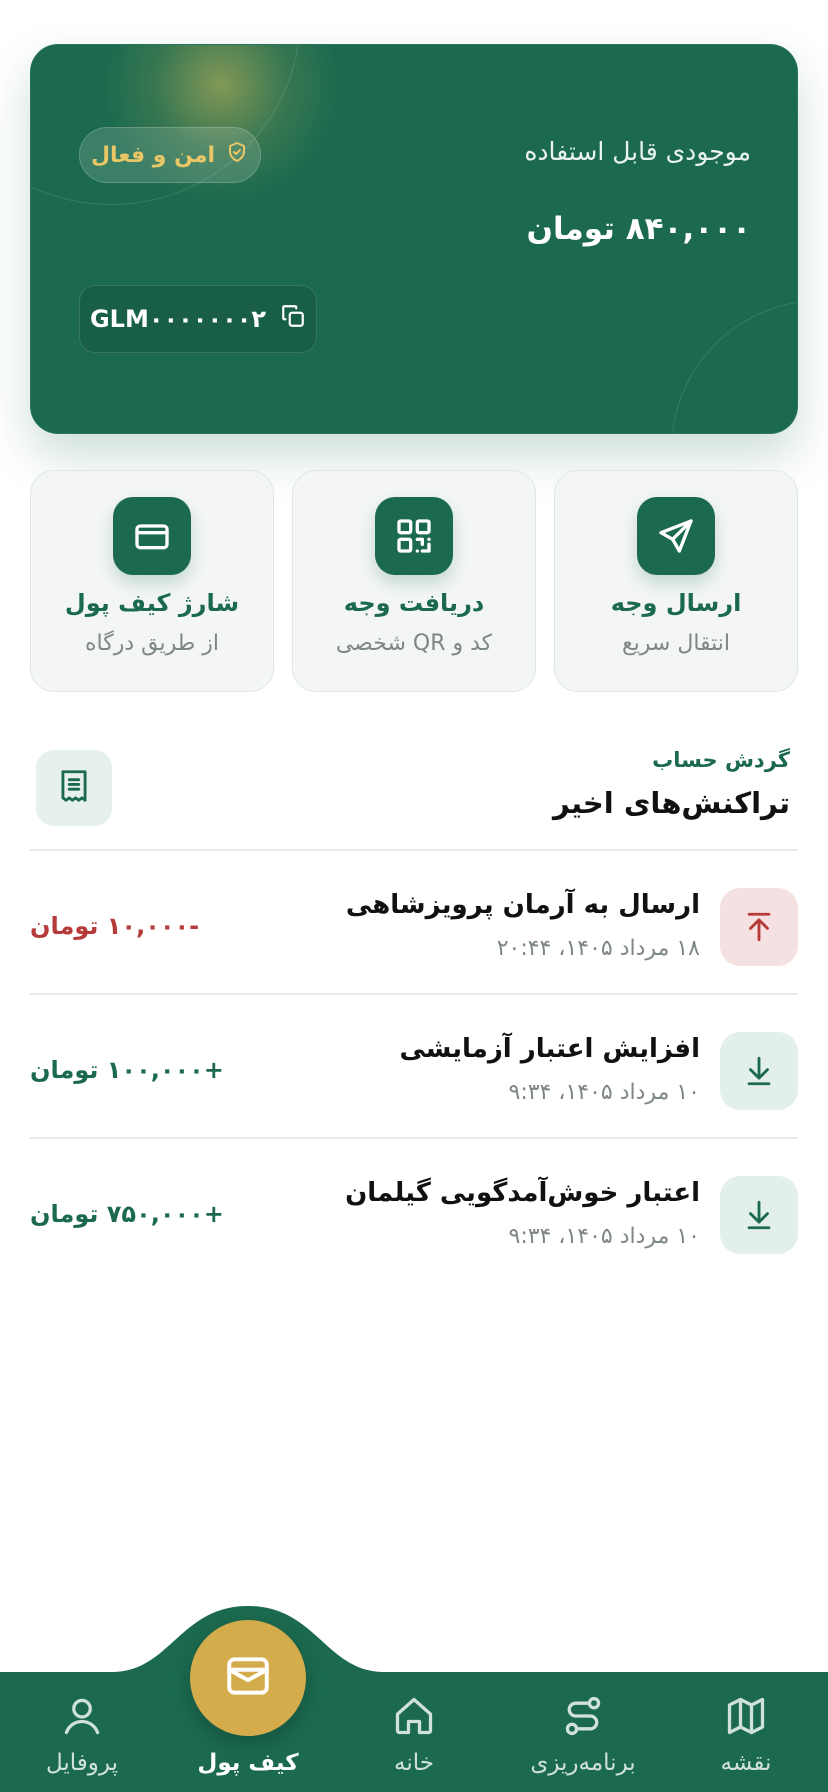 This screenshot has height=1792, width=828. I want to click on nav-item-label: نقشه, so click(746, 1763).